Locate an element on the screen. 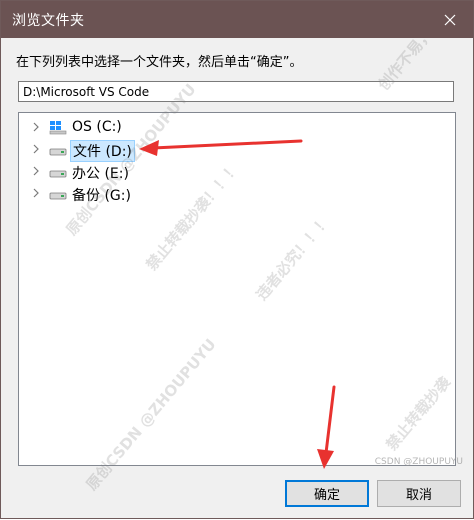 This screenshot has height=520, width=474. windows-drive-icon is located at coordinates (58, 128).